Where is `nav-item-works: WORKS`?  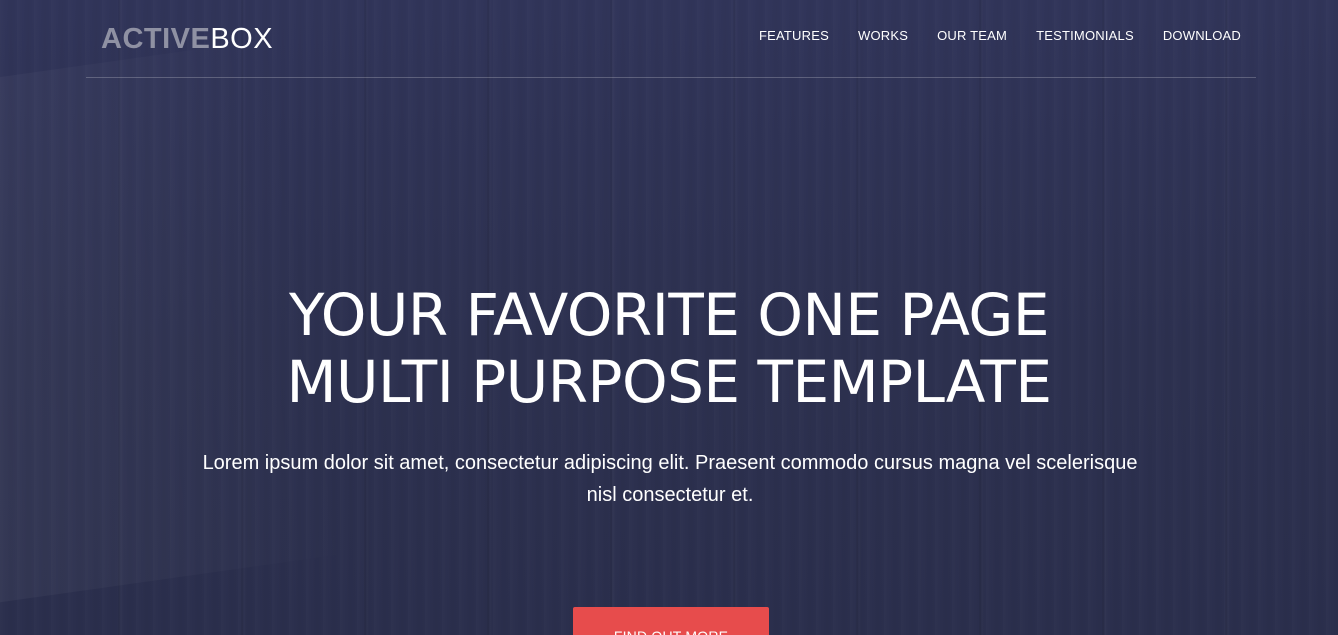 nav-item-works: WORKS is located at coordinates (883, 36).